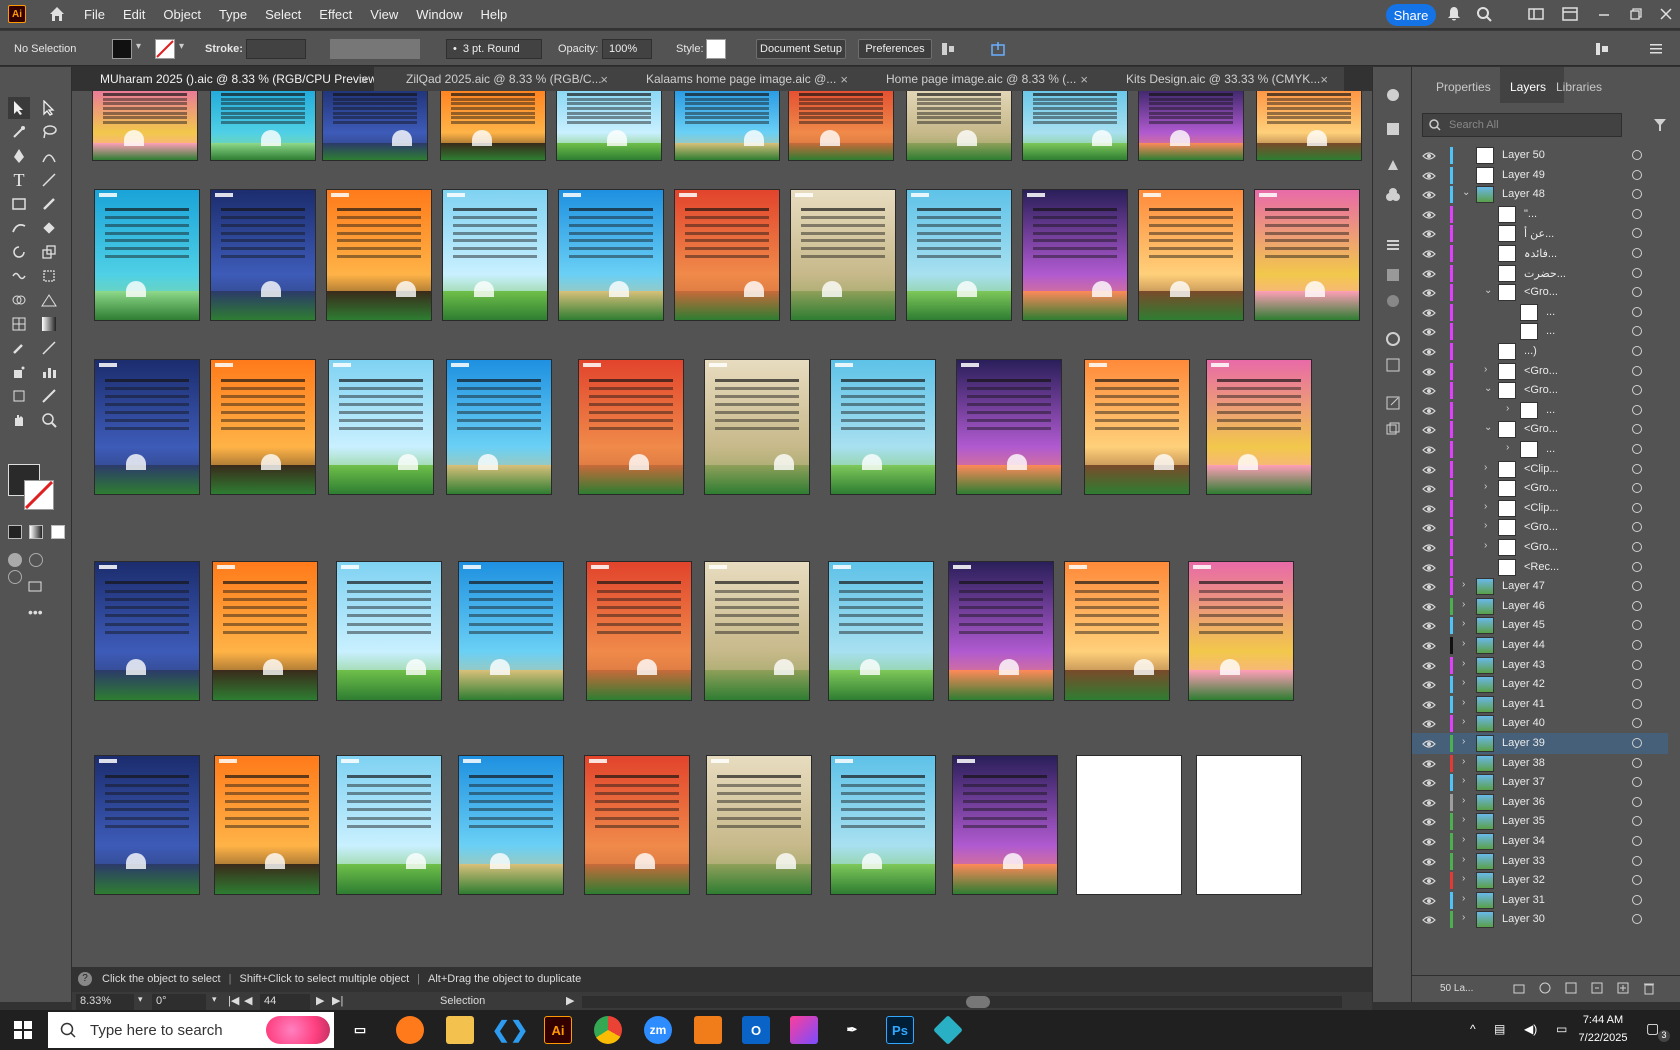  Describe the element at coordinates (19, 252) in the screenshot. I see `rotate-tool` at that location.